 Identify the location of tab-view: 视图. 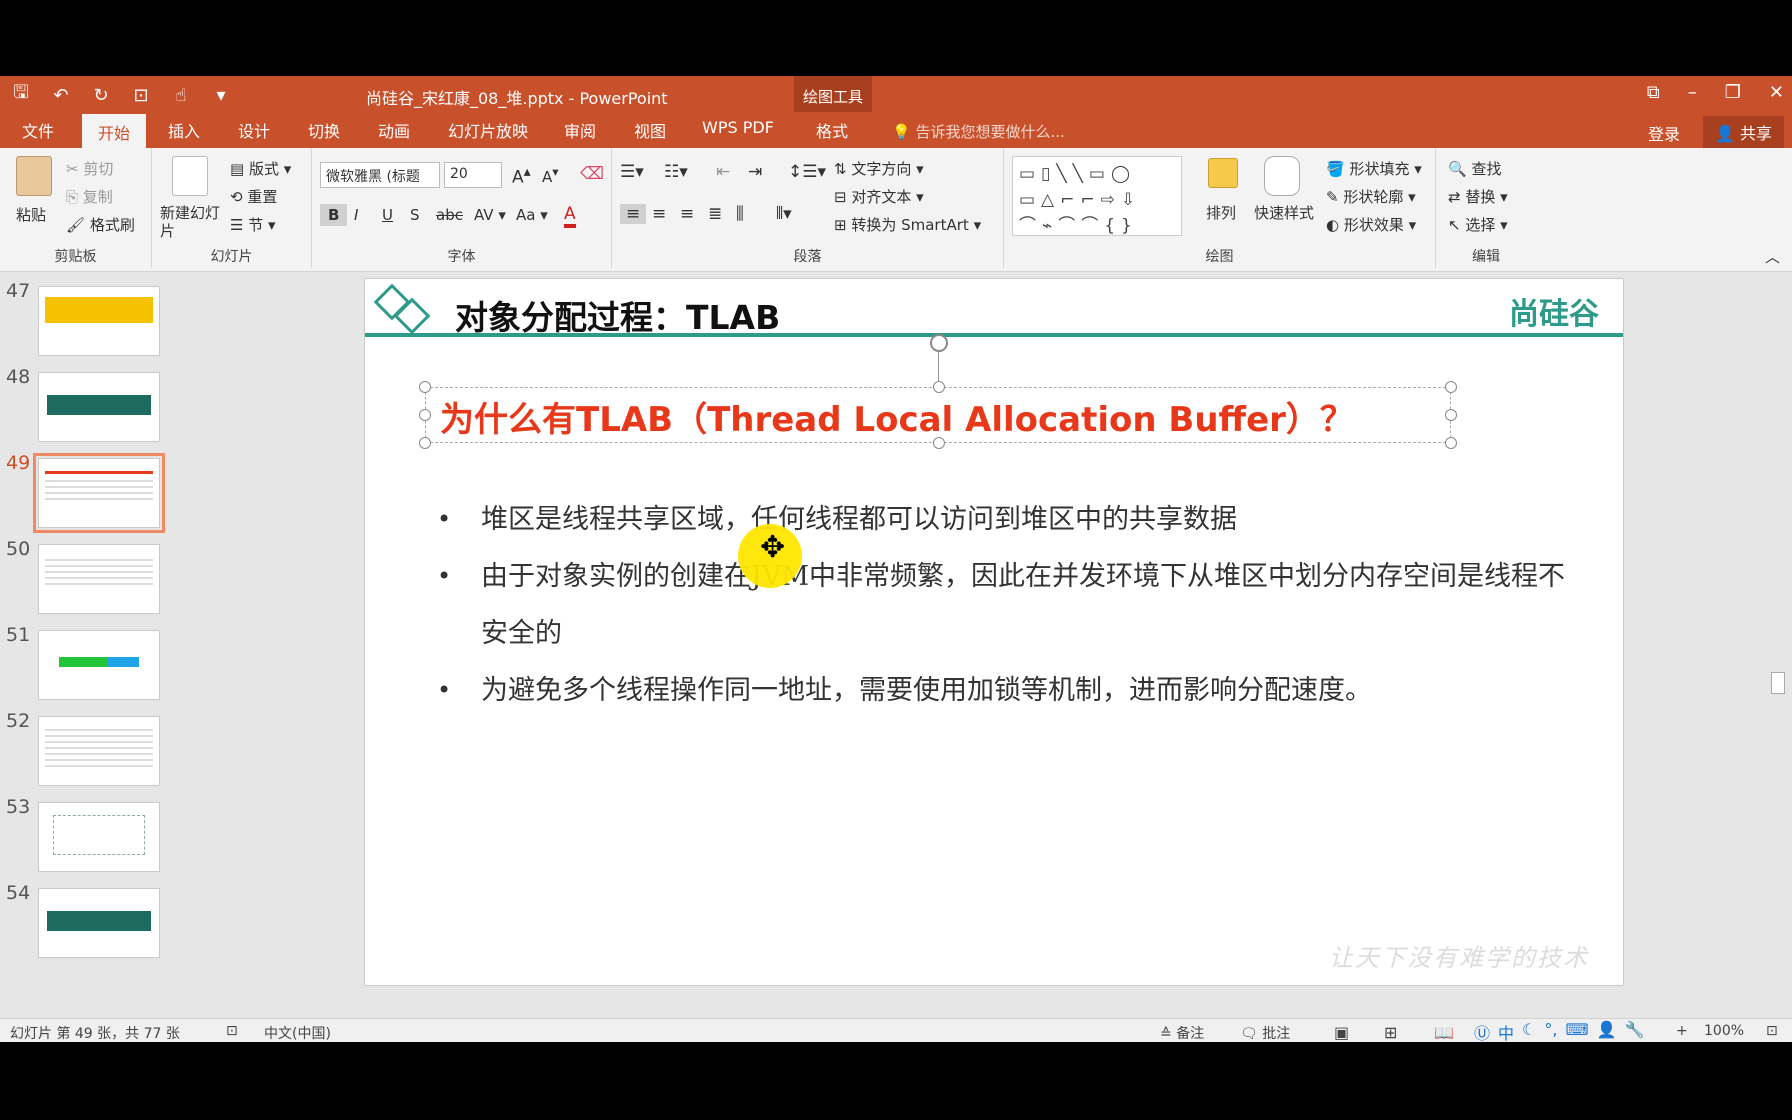
(650, 130).